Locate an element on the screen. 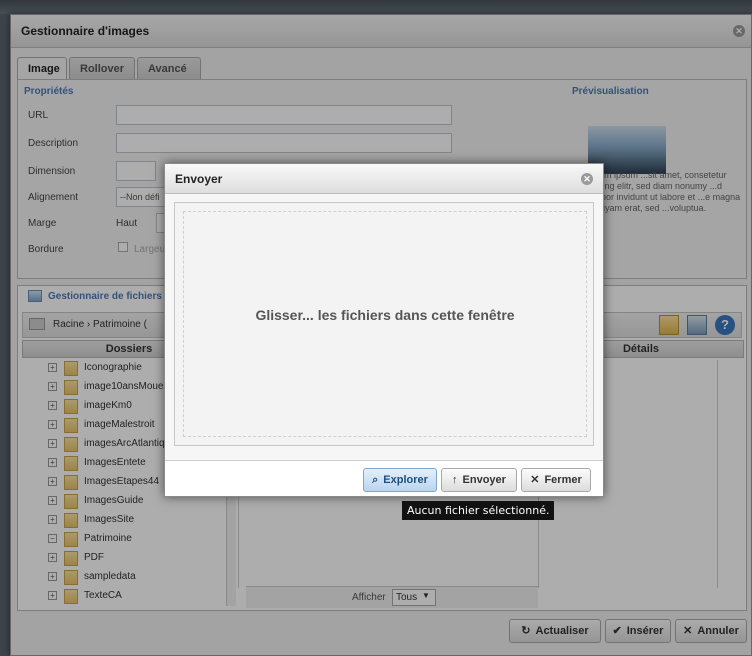  arrow-up-icon: ↑ is located at coordinates (455, 480).